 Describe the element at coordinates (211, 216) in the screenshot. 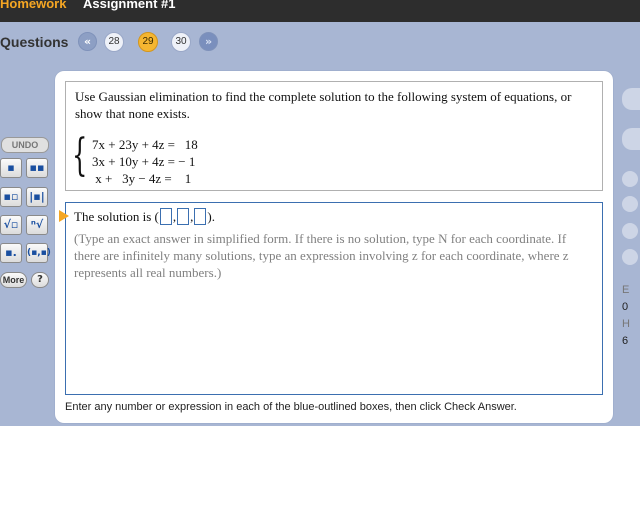

I see `solution-suffix: ).` at that location.